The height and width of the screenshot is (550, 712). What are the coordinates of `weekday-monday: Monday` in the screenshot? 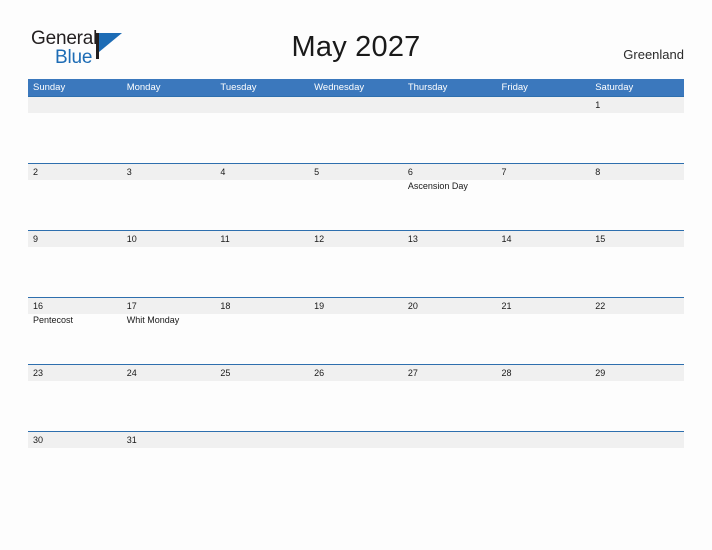 It's located at (143, 87).